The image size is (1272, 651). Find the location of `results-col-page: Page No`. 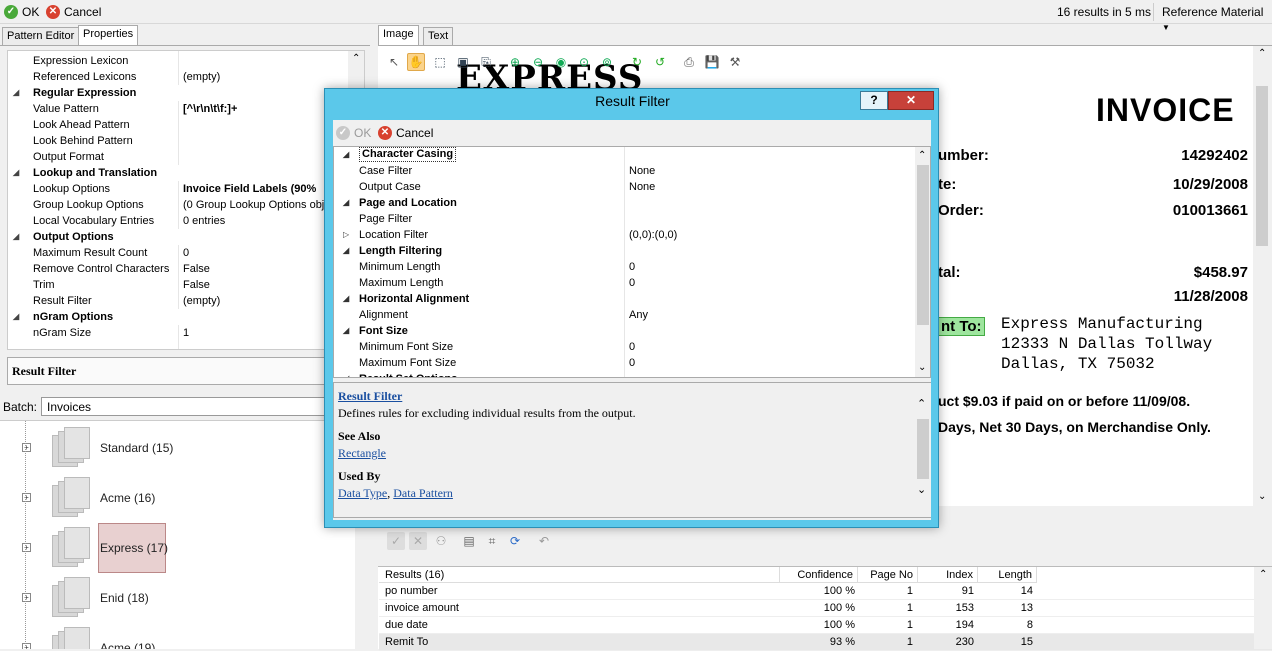

results-col-page: Page No is located at coordinates (888, 575).